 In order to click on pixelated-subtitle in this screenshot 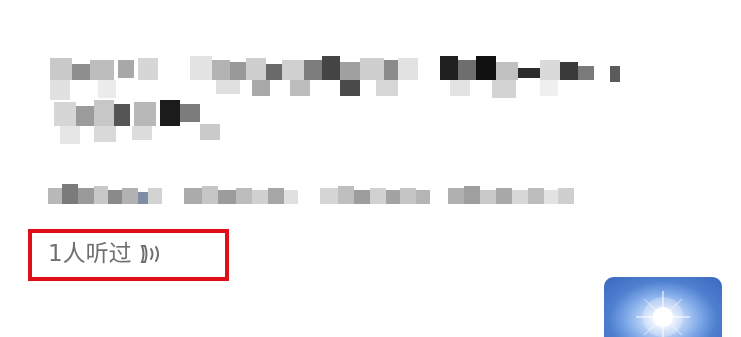, I will do `click(324, 196)`.